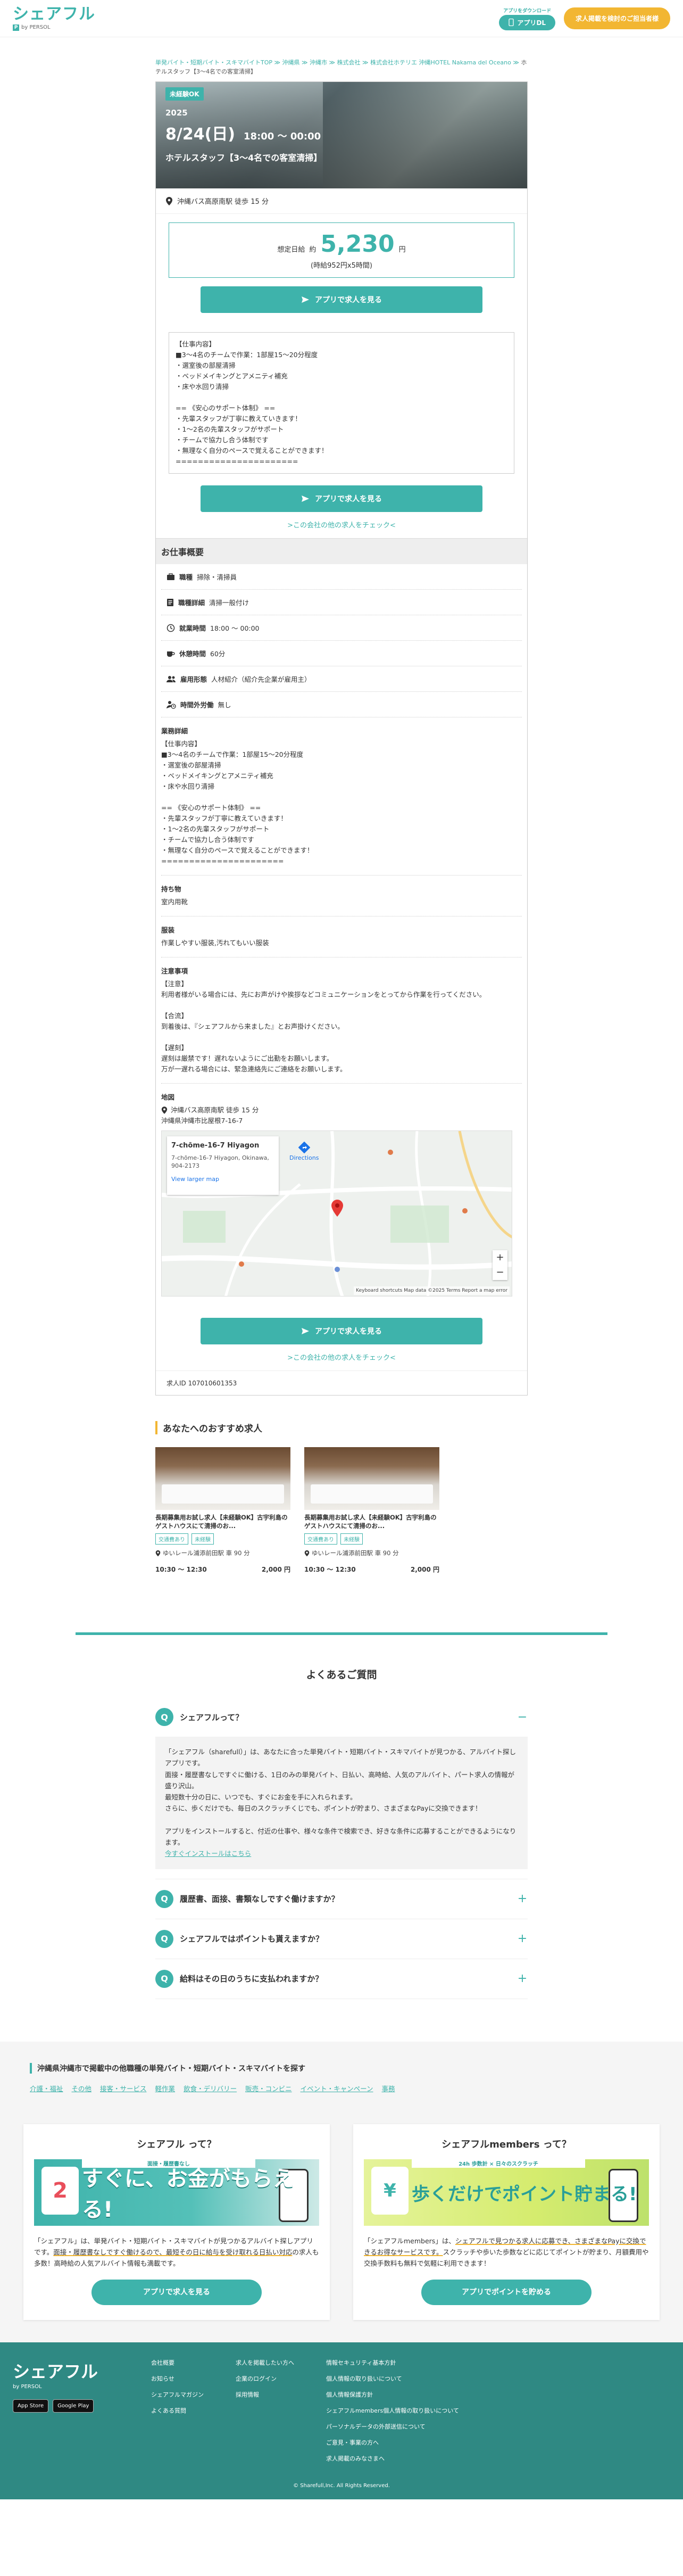 This screenshot has height=2576, width=683. Describe the element at coordinates (174, 971) in the screenshot. I see `notice-title: 注意事項` at that location.